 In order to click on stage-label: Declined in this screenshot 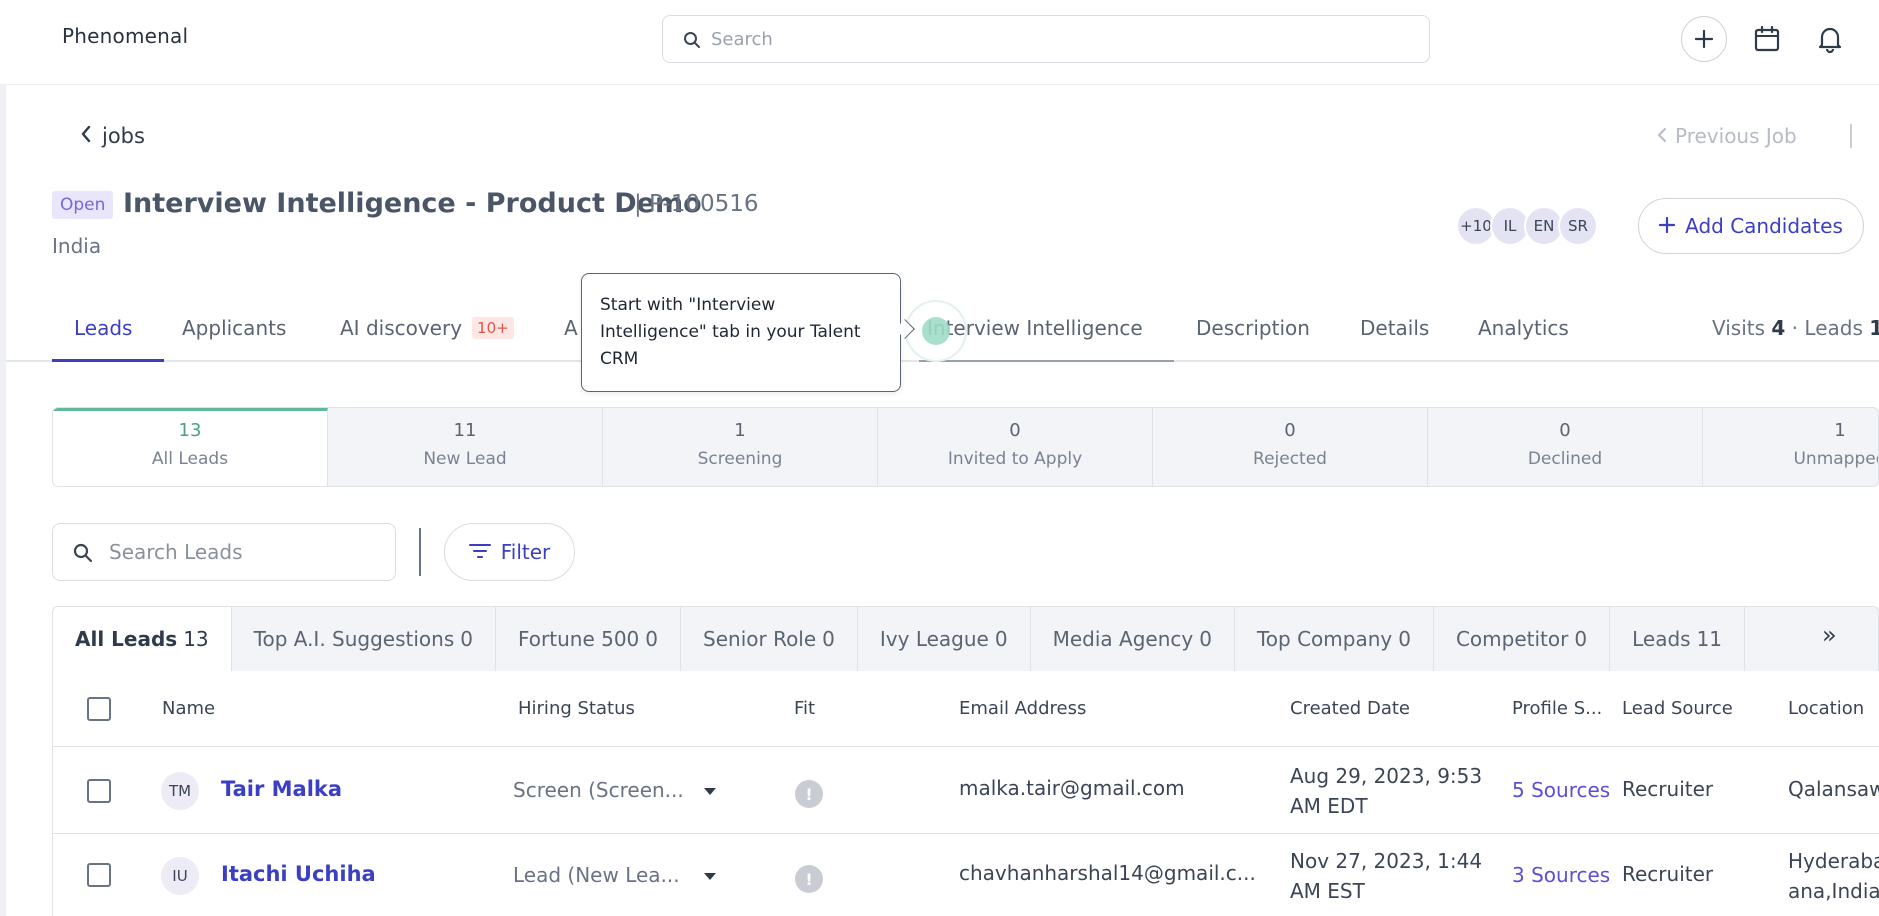, I will do `click(1565, 459)`.